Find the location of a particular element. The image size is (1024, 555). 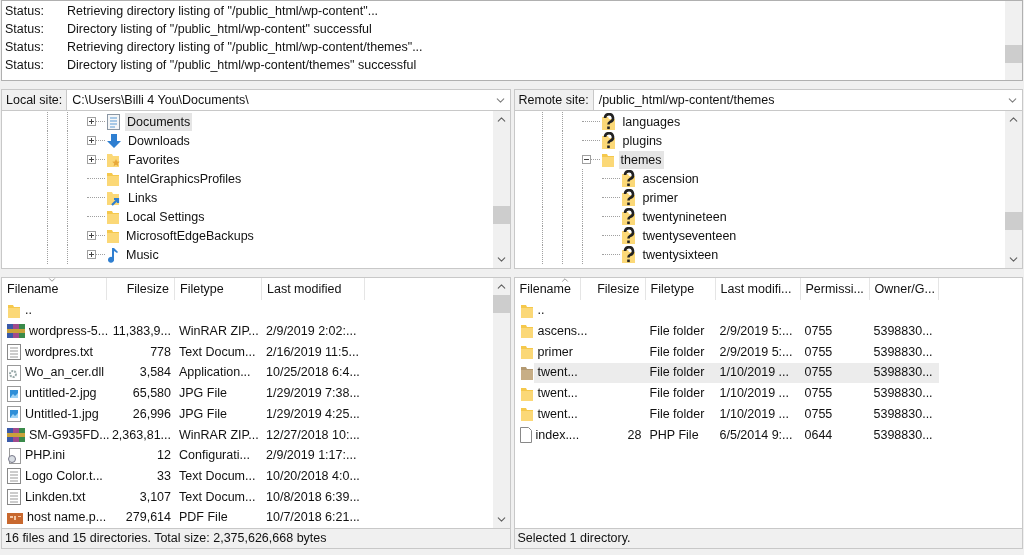

download-arrow-icon is located at coordinates (114, 140).